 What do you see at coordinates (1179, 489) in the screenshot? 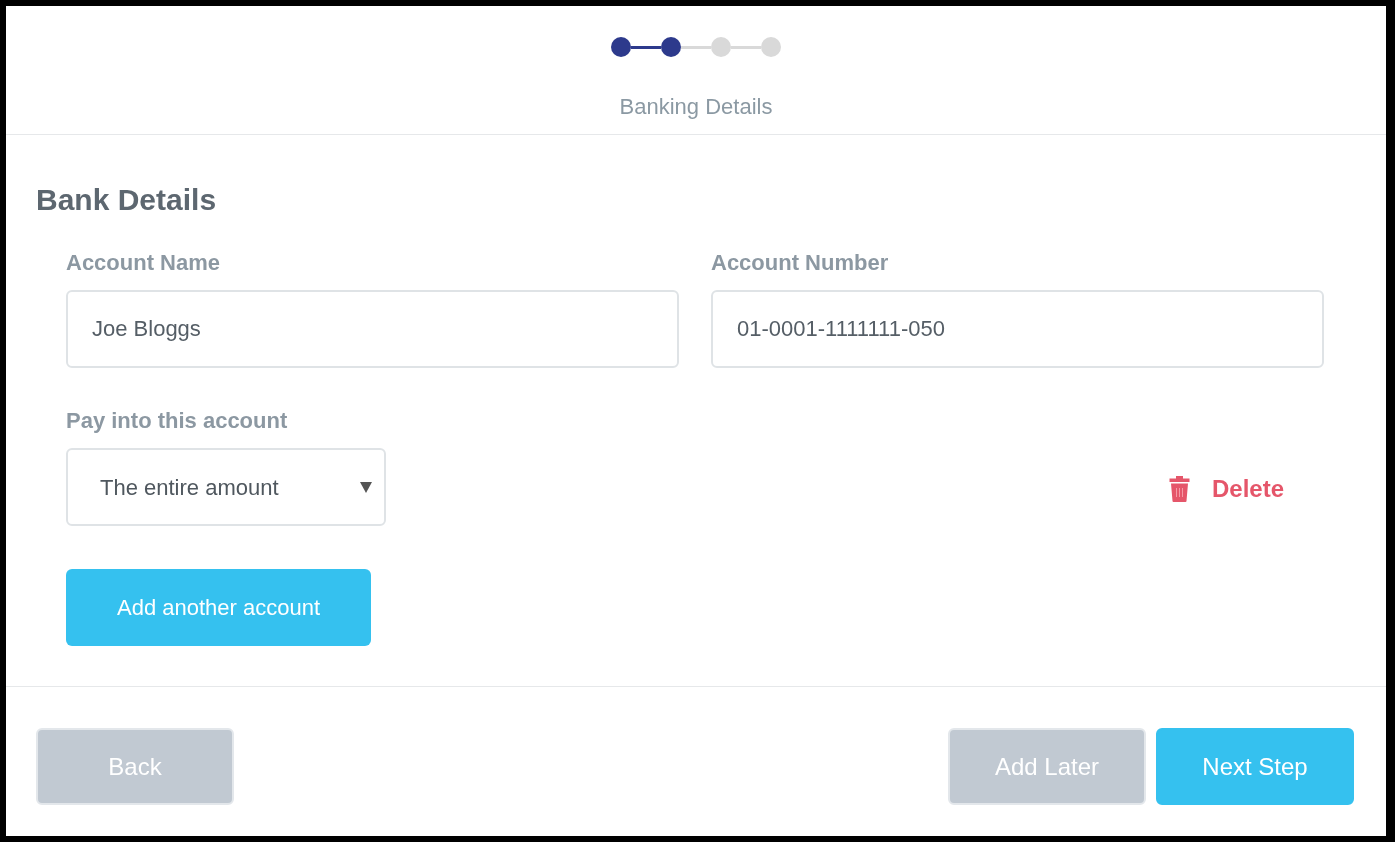
I see `trash-icon` at bounding box center [1179, 489].